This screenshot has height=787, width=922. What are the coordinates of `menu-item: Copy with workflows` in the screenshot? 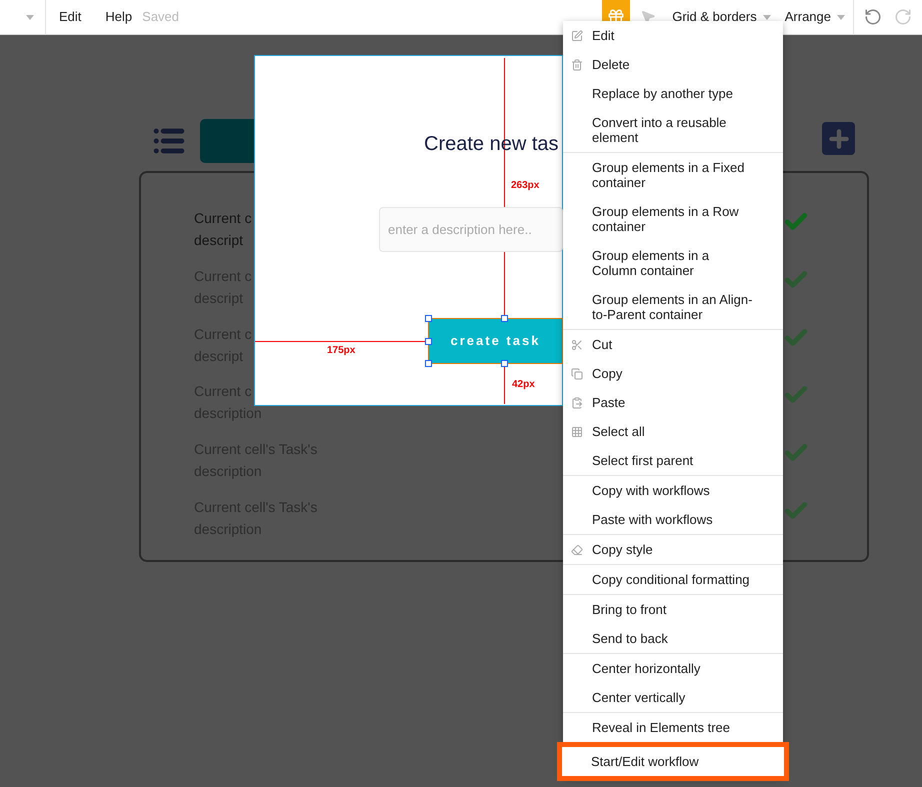 It's located at (673, 490).